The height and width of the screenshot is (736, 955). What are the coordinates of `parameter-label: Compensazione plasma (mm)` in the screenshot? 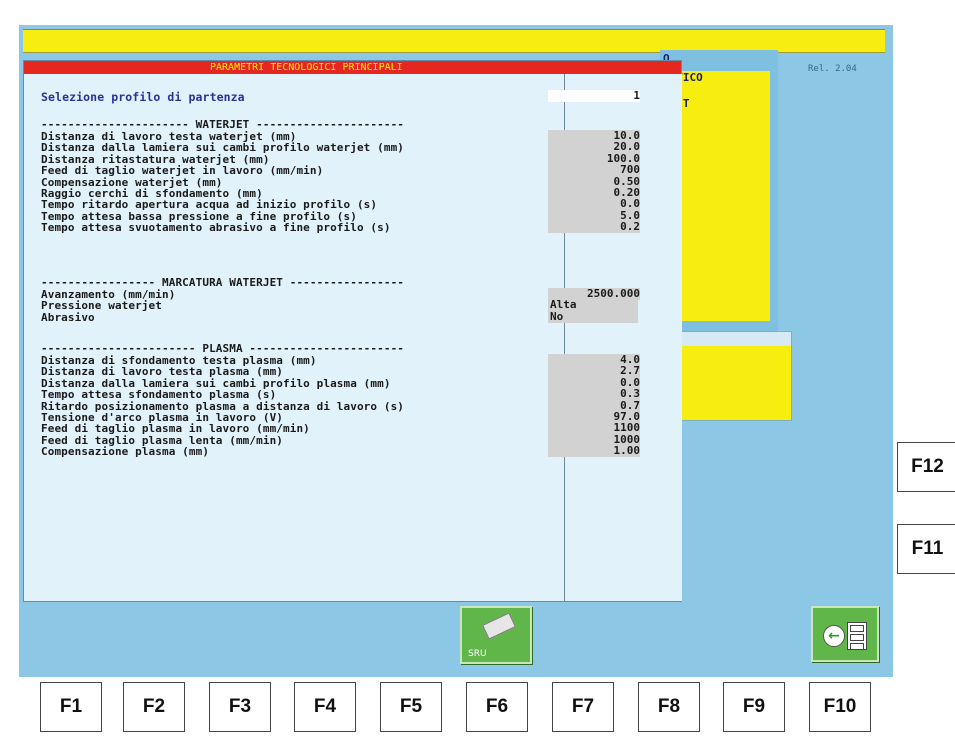 It's located at (125, 452).